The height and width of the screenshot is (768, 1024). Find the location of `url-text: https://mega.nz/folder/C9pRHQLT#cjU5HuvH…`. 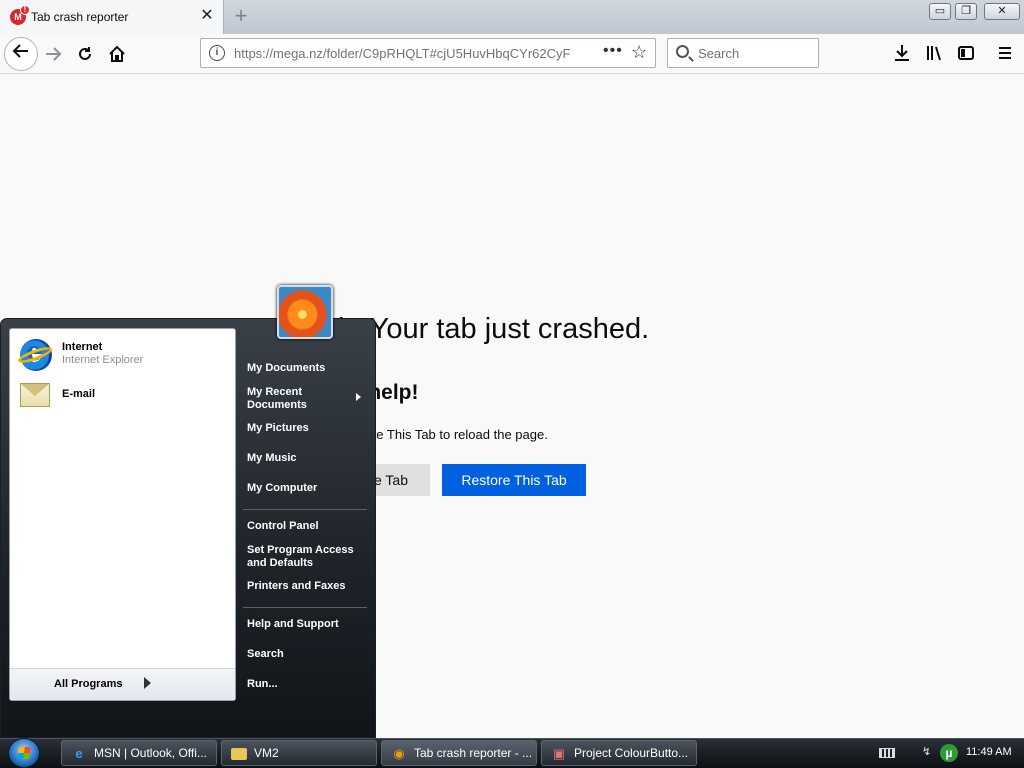

url-text: https://mega.nz/folder/C9pRHQLT#cjU5HuvH… is located at coordinates (404, 53).